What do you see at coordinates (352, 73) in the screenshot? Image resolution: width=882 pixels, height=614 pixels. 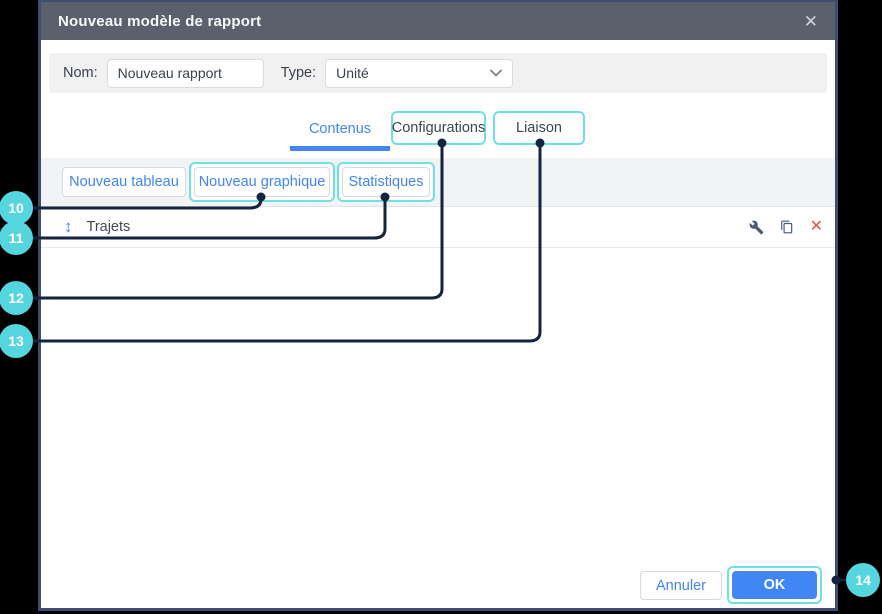 I see `type-select-value: Unité` at bounding box center [352, 73].